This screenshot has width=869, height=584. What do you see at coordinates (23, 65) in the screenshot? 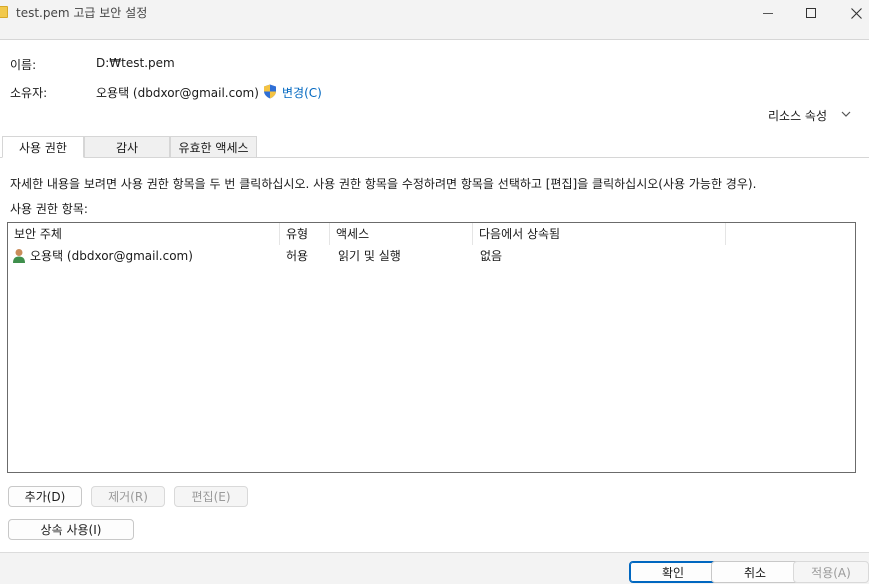
I see `name-label: 이름:` at bounding box center [23, 65].